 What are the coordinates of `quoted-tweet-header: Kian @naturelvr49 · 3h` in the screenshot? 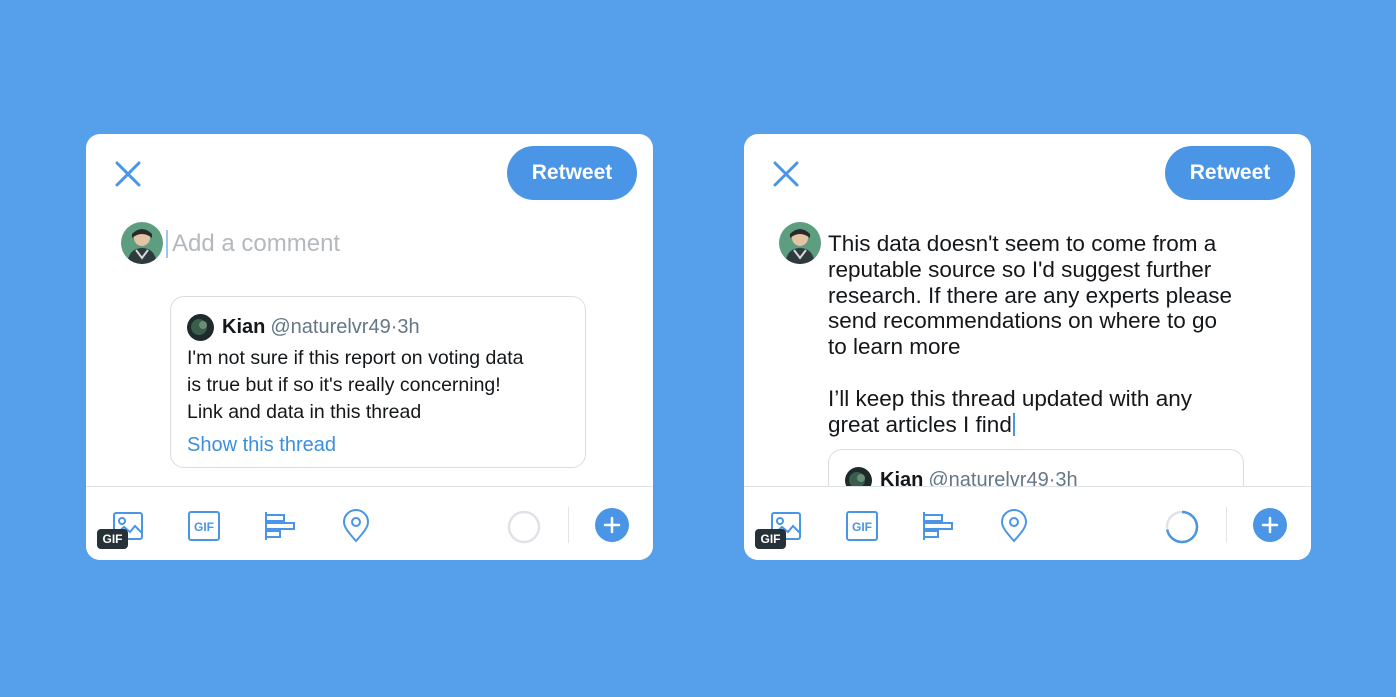 It's located at (303, 327).